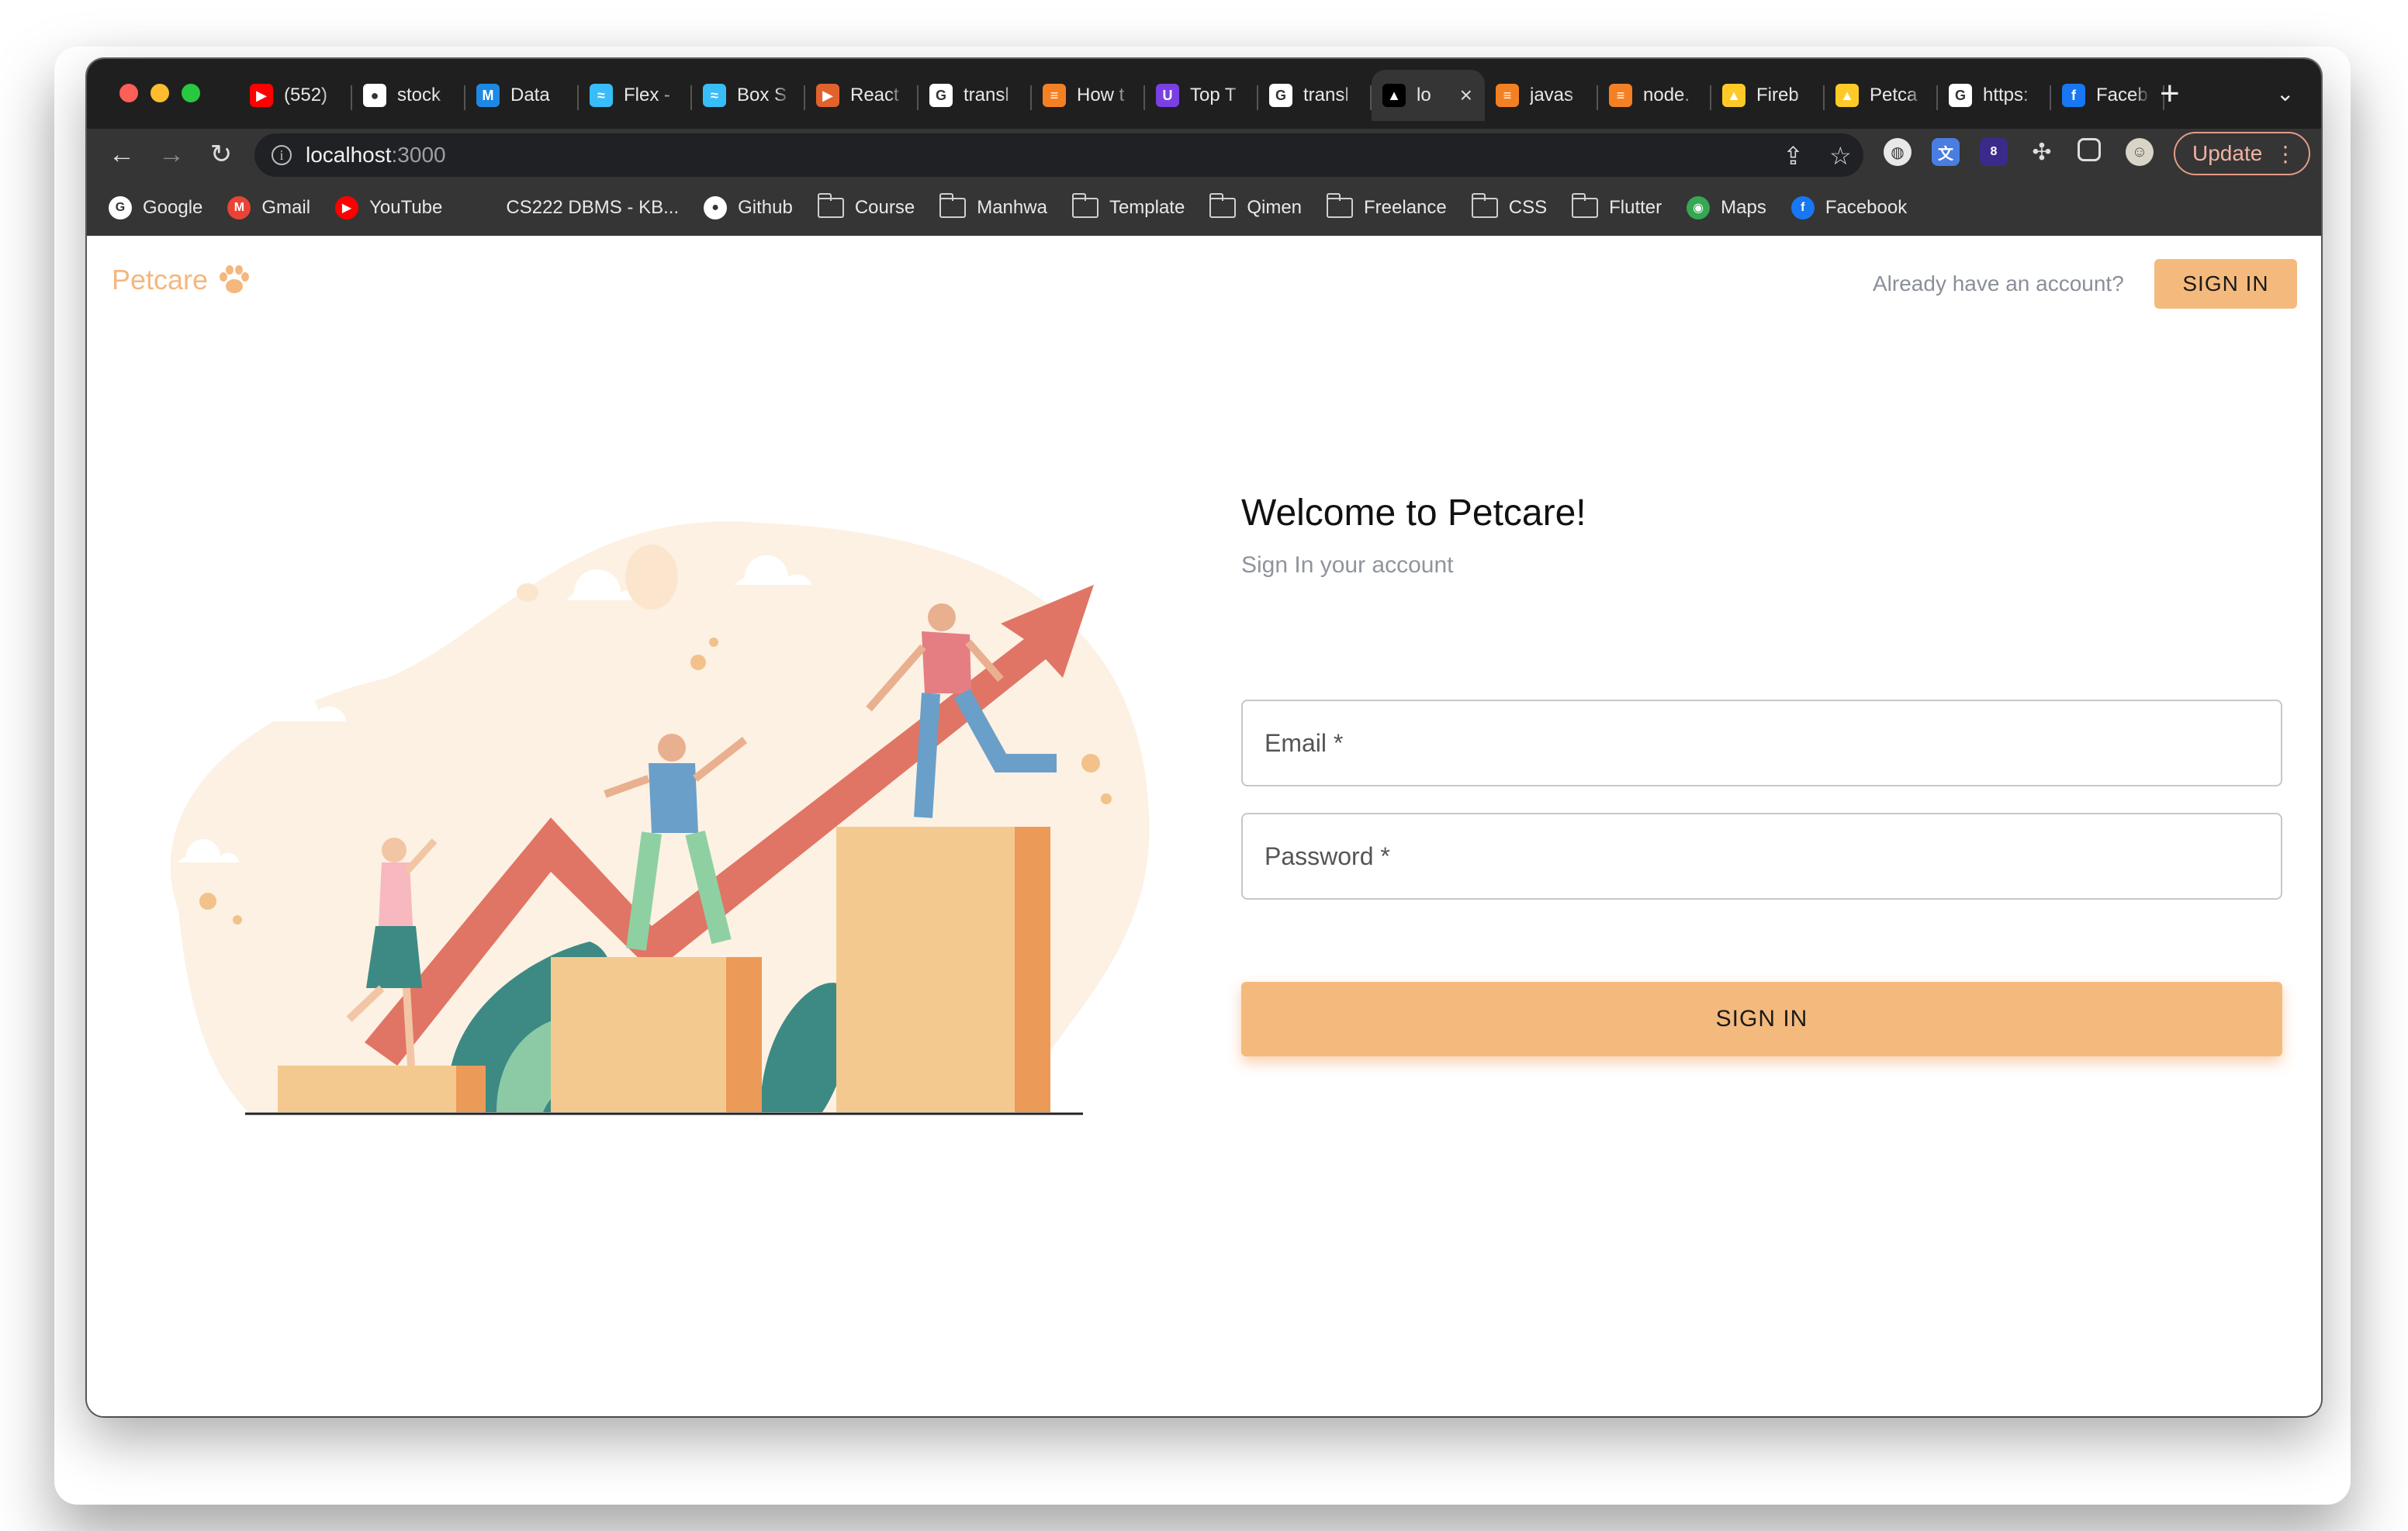  I want to click on site-info-icon: i, so click(282, 155).